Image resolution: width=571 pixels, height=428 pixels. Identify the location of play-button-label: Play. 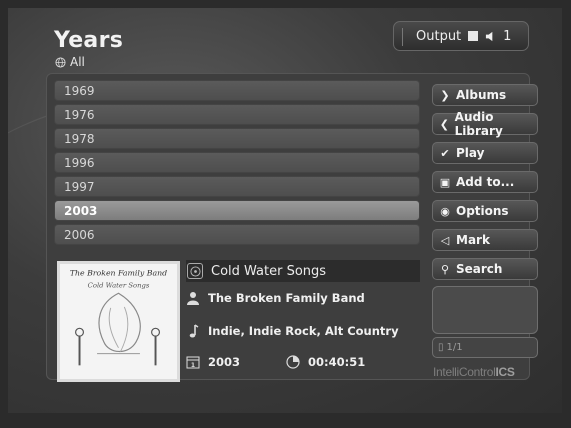
(470, 153).